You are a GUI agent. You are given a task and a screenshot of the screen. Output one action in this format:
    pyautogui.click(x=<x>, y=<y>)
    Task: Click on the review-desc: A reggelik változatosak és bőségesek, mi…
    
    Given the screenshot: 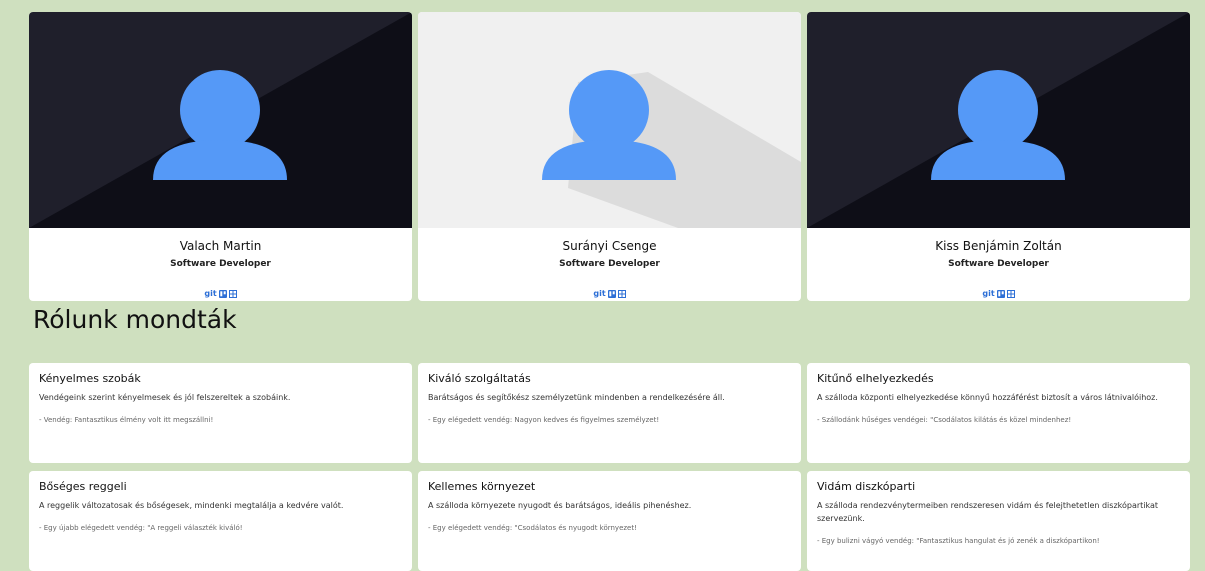 What is the action you would take?
    pyautogui.click(x=191, y=505)
    